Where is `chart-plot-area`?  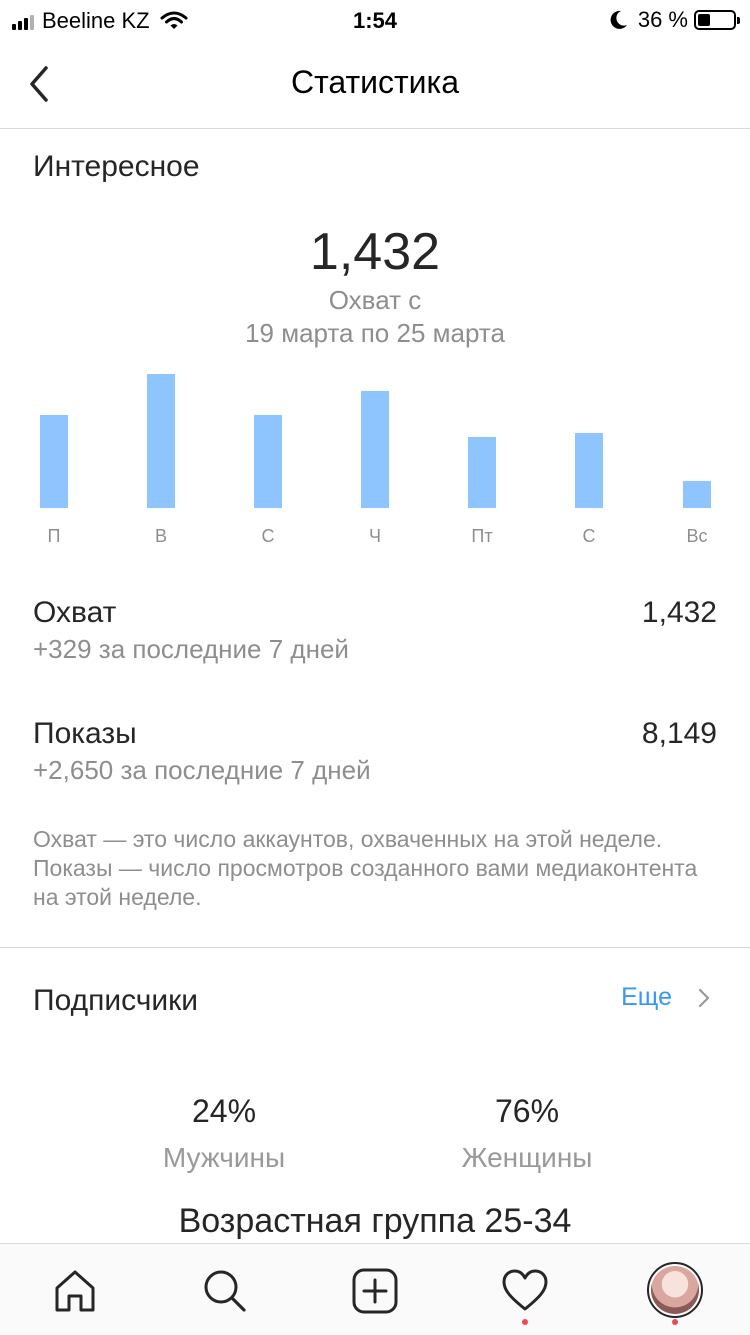
chart-plot-area is located at coordinates (375, 439).